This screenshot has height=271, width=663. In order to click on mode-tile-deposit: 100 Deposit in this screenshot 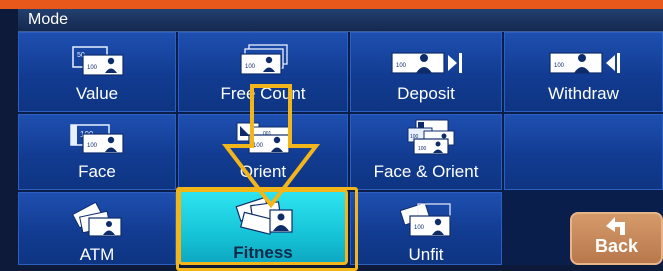, I will do `click(426, 72)`.